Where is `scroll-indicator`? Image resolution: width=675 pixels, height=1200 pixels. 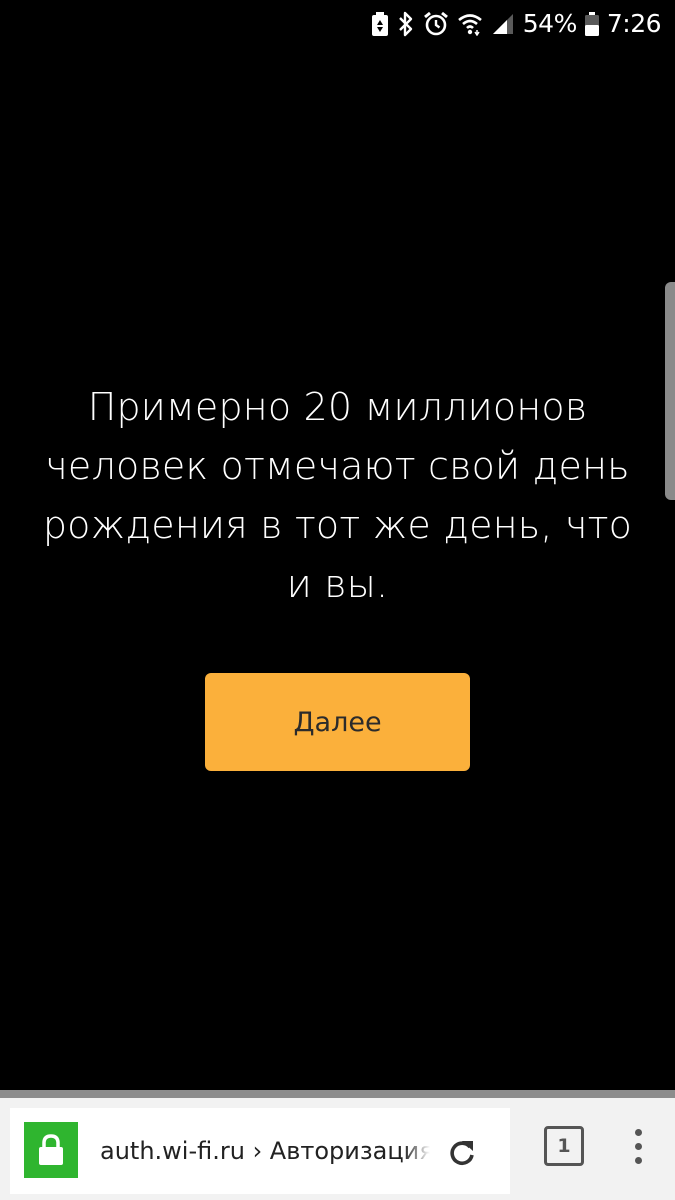
scroll-indicator is located at coordinates (670, 391).